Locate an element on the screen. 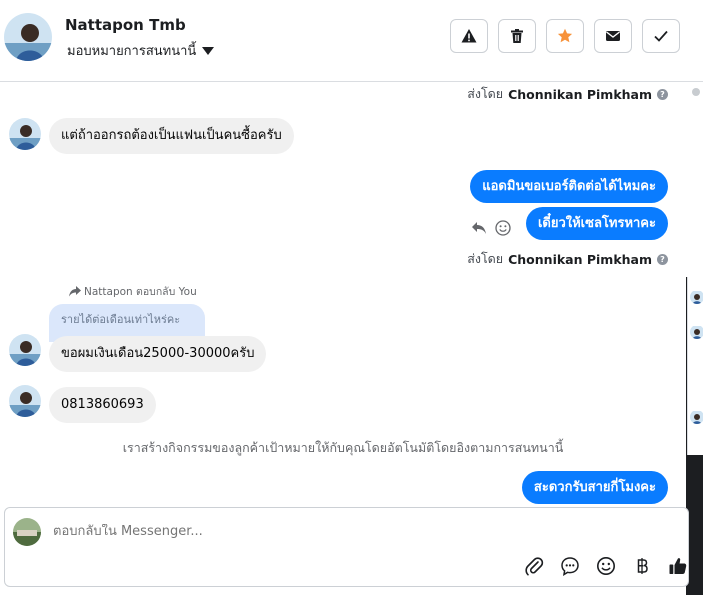 The width and height of the screenshot is (703, 595). outgoing-message: เดี๋ยวให้เซลโทรหาคะ is located at coordinates (596, 223).